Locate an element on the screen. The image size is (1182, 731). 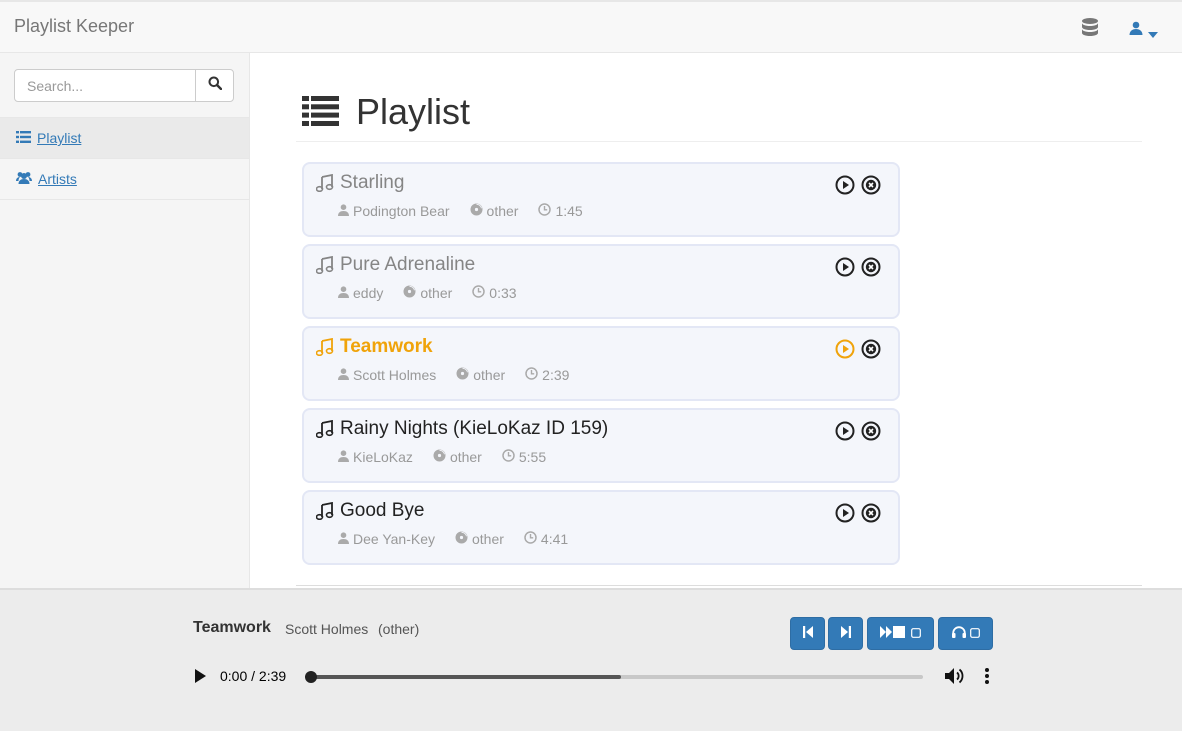
track-title-row: Starling is located at coordinates (360, 183).